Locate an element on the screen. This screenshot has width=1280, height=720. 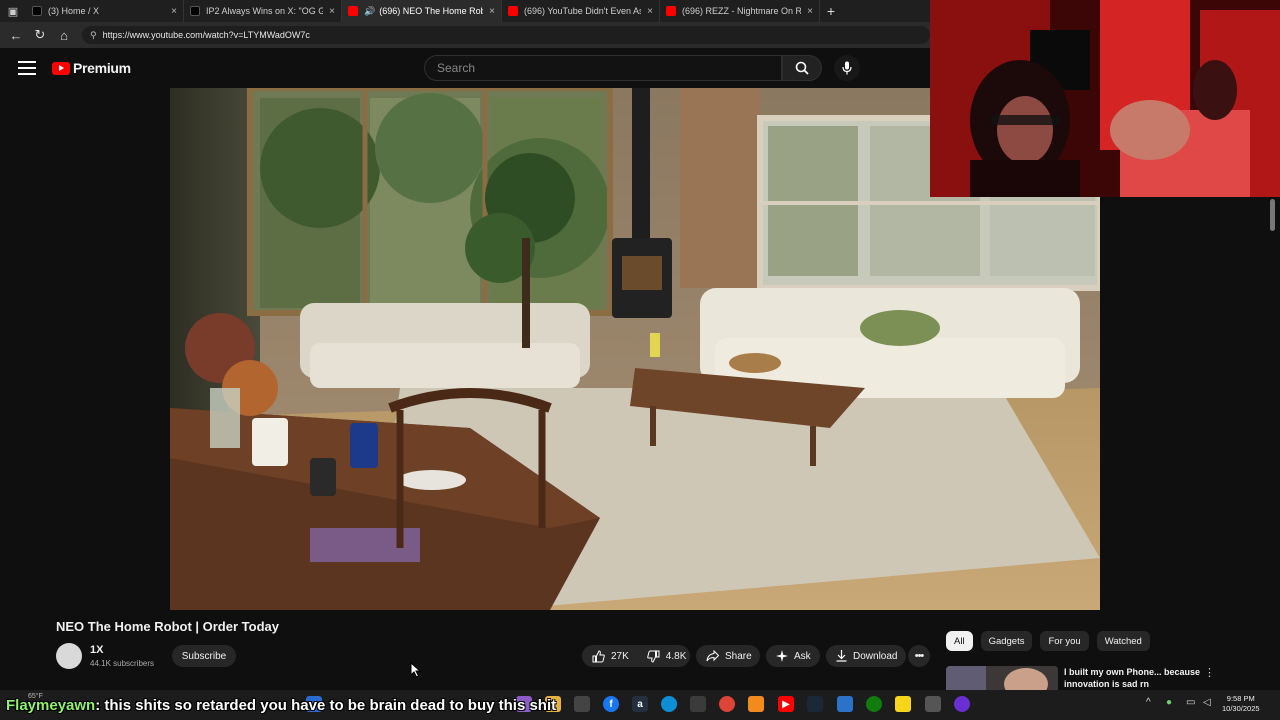
tab-title: (696) YouTube Didn't Even Ask F is located at coordinates (582, 11).